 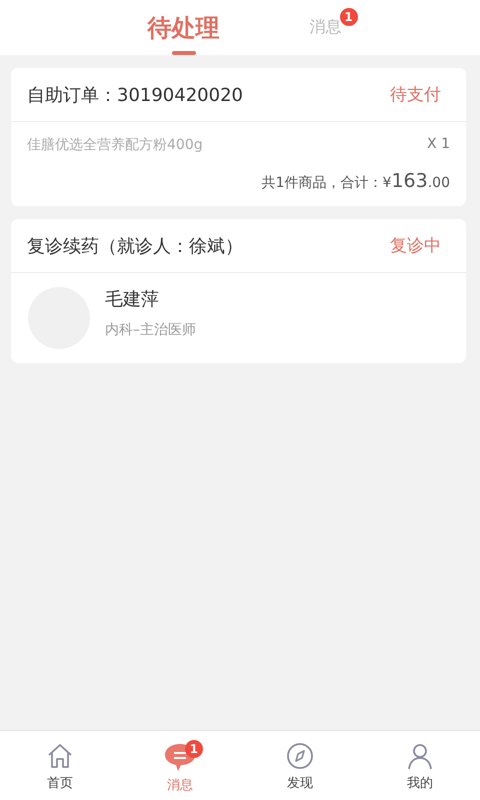 What do you see at coordinates (415, 95) in the screenshot?
I see `order-status: 待支付` at bounding box center [415, 95].